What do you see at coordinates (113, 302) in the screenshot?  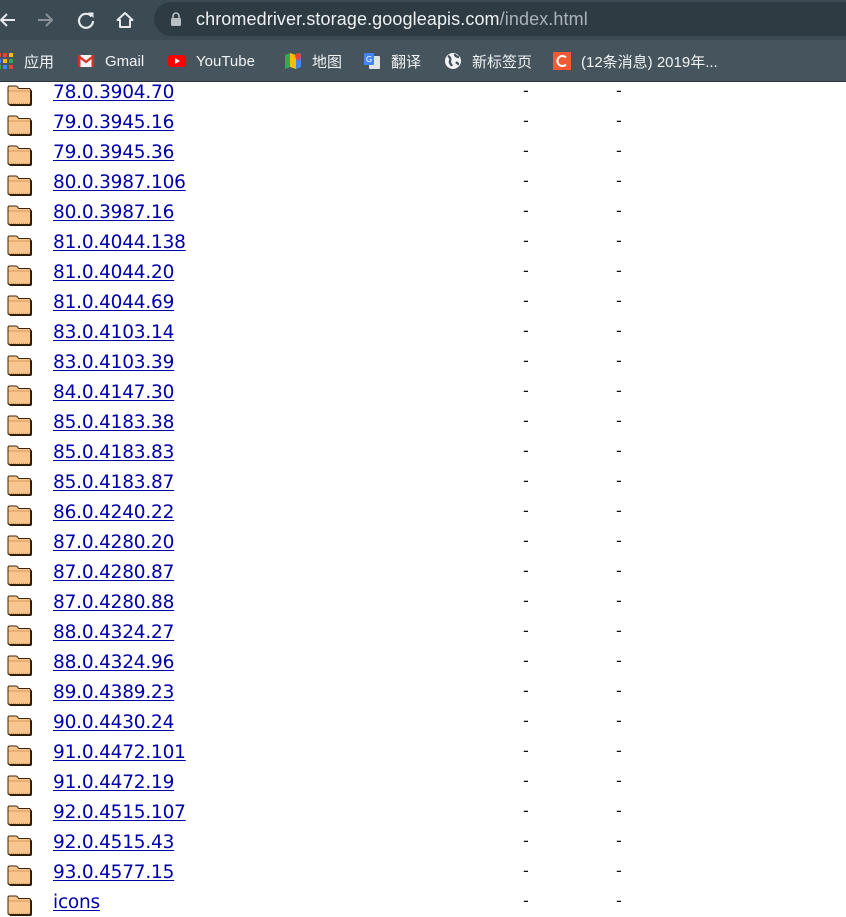 I see `folder-link: 81.0.4044.69` at bounding box center [113, 302].